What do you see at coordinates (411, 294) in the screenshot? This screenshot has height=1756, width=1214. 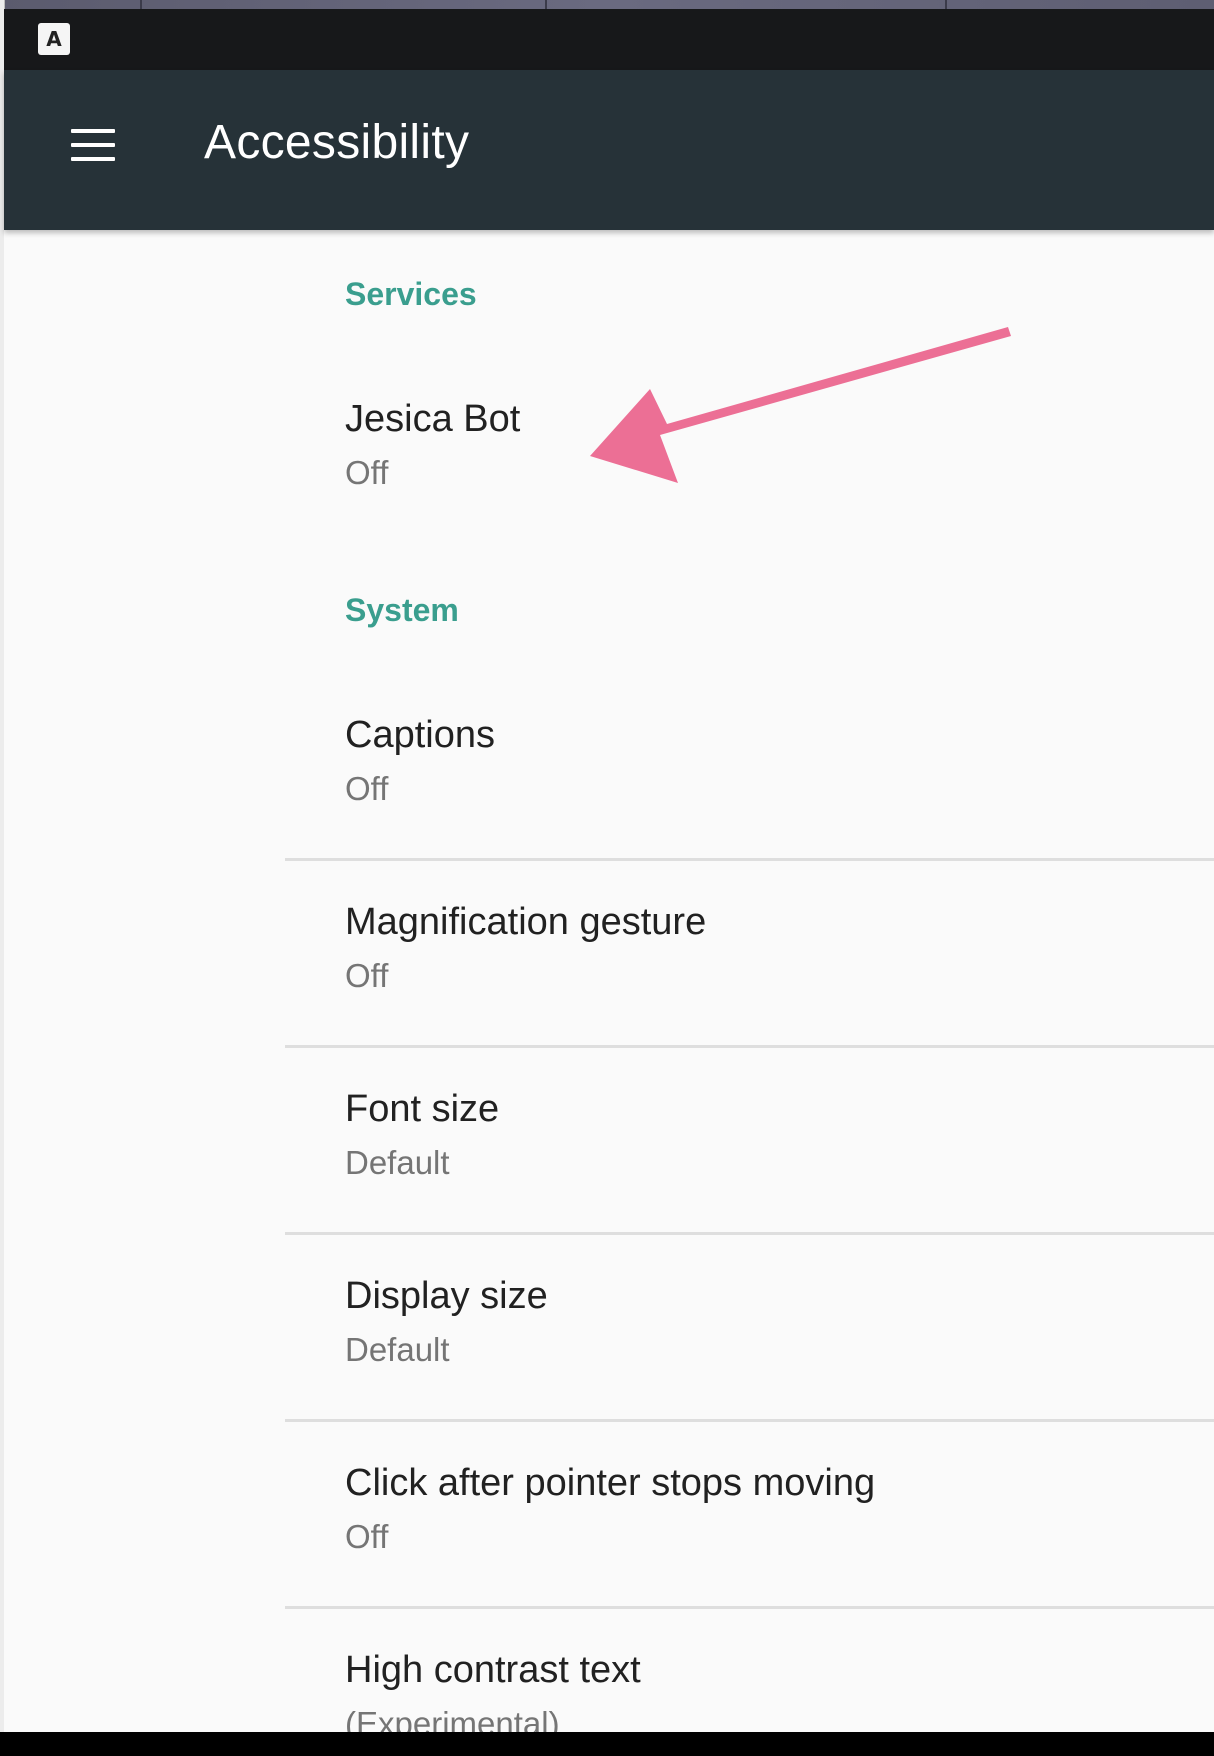 I see `section-header-services: Services` at bounding box center [411, 294].